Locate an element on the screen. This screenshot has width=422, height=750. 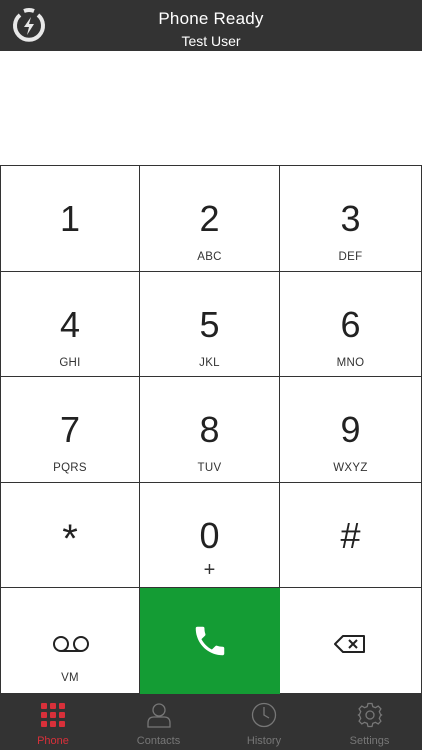
key-digit: * is located at coordinates (70, 538).